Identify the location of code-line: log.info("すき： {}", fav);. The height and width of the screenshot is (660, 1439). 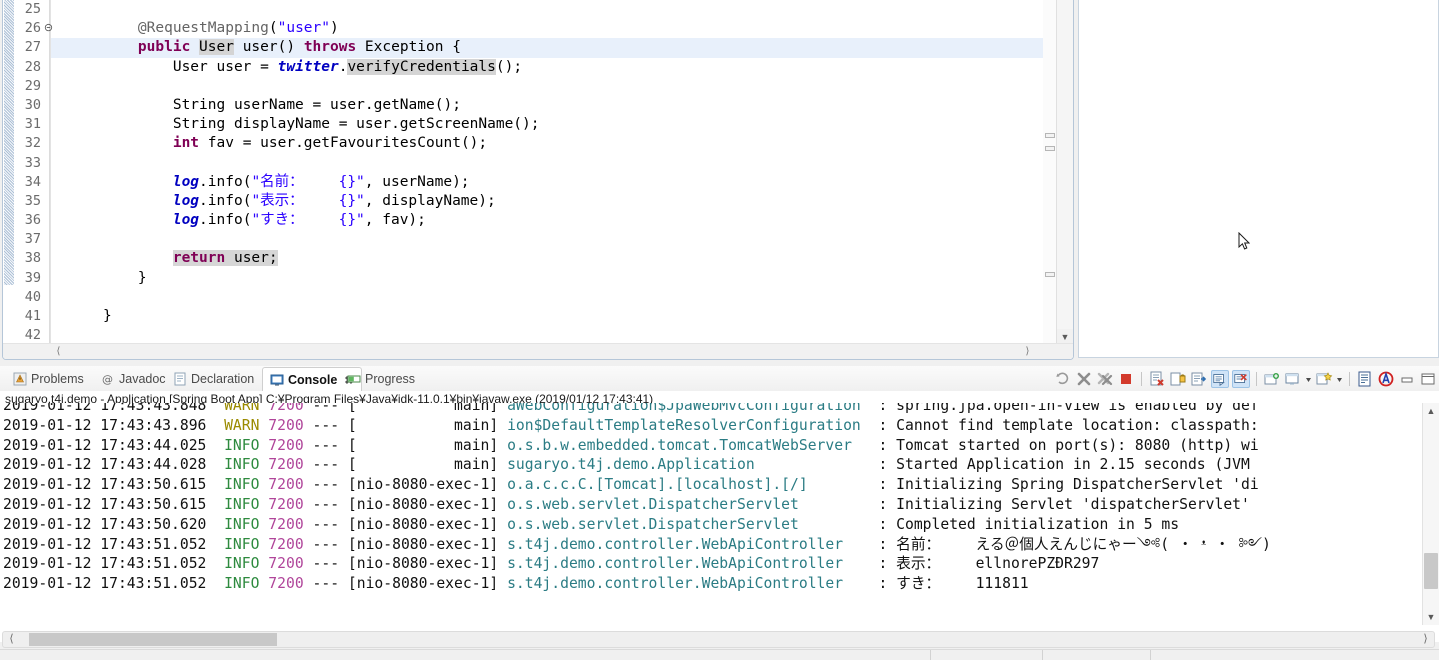
(562, 220).